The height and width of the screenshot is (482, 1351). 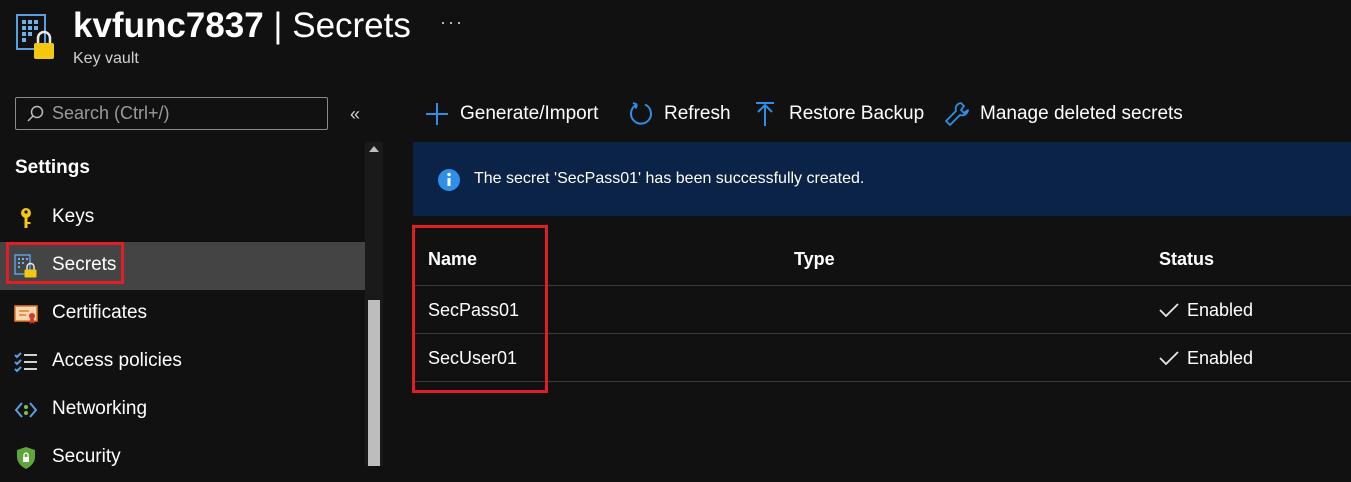 What do you see at coordinates (1081, 113) in the screenshot?
I see `manage-deleted-secrets-label: Manage deleted secrets` at bounding box center [1081, 113].